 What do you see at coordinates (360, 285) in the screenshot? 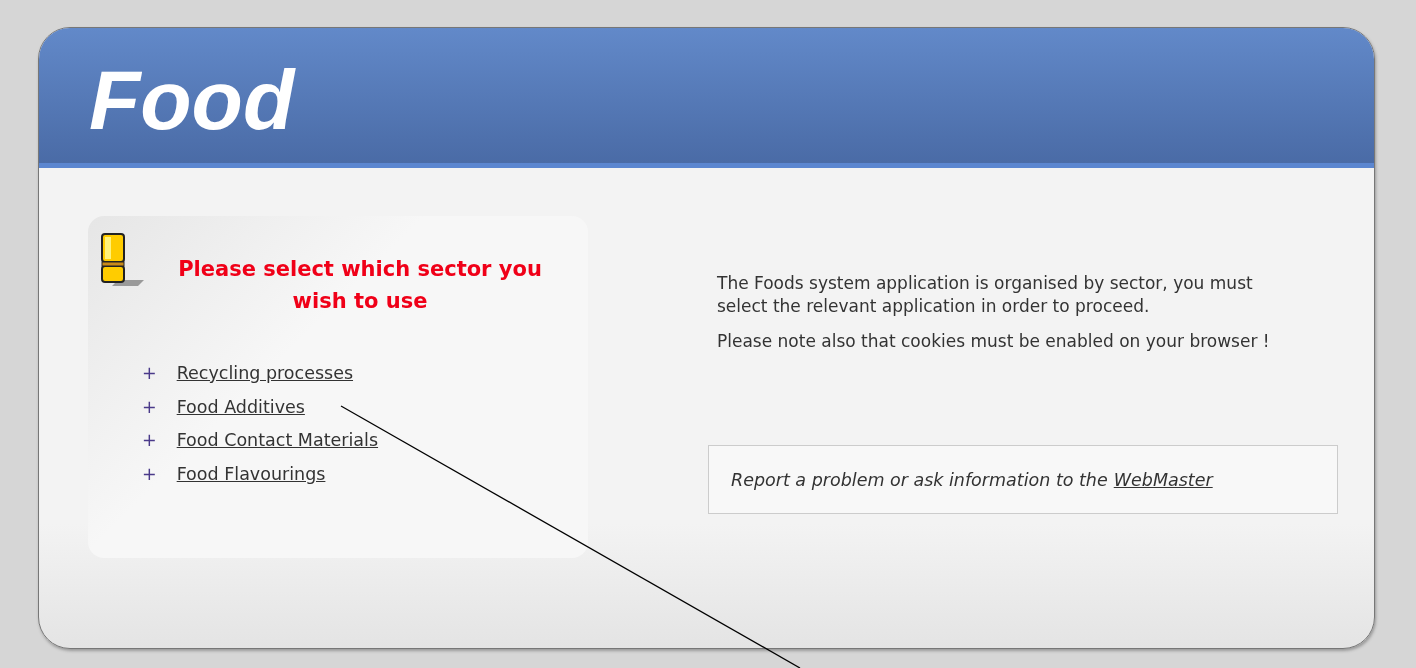
I see `sector-heading: Please select which sector you wish to use` at bounding box center [360, 285].